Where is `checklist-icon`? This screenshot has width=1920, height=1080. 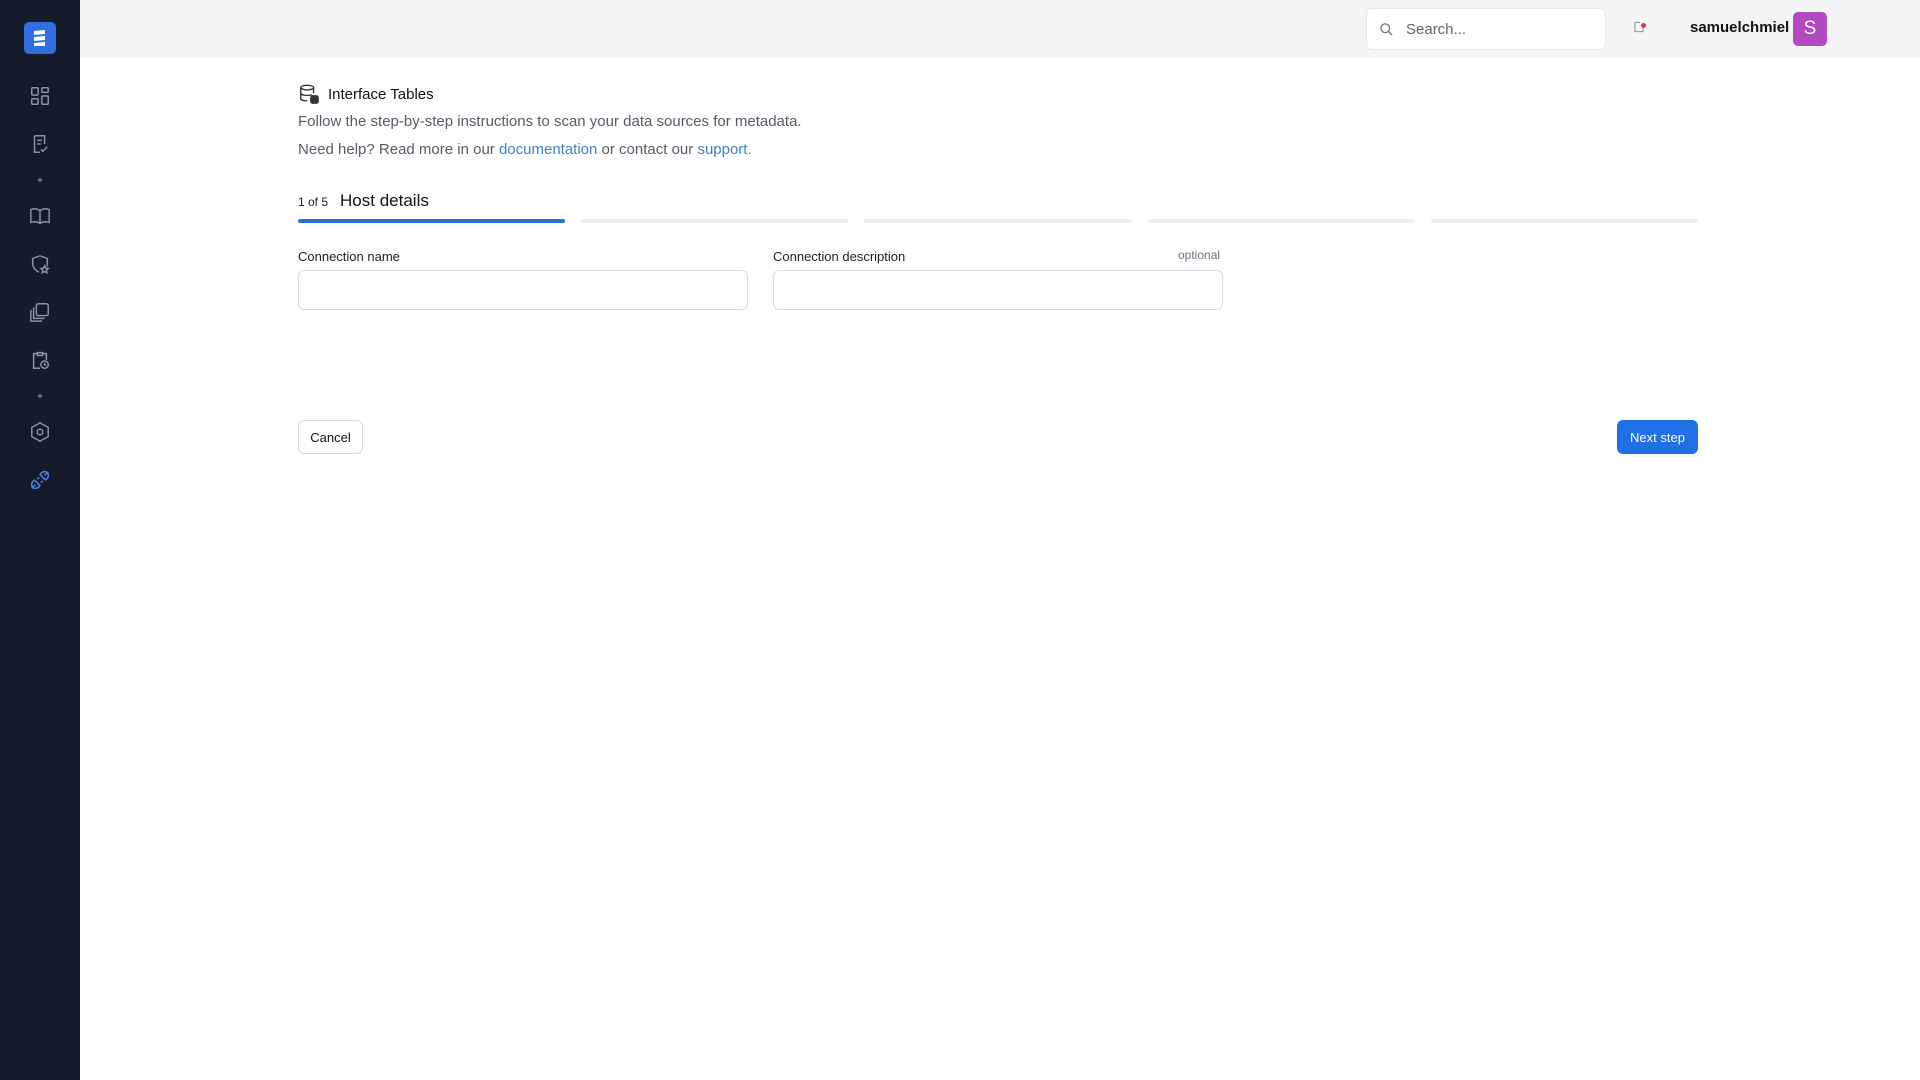
checklist-icon is located at coordinates (40, 144).